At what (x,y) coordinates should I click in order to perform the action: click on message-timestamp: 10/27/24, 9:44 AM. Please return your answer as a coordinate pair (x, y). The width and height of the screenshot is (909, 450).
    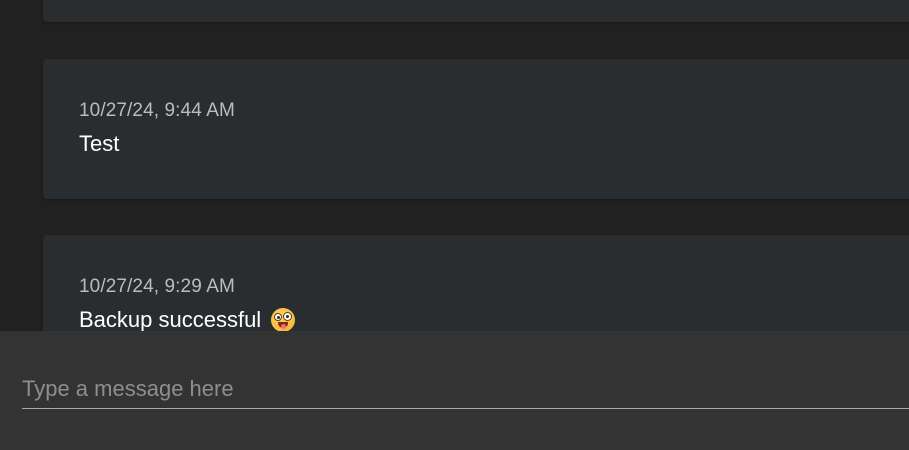
    Looking at the image, I should click on (157, 110).